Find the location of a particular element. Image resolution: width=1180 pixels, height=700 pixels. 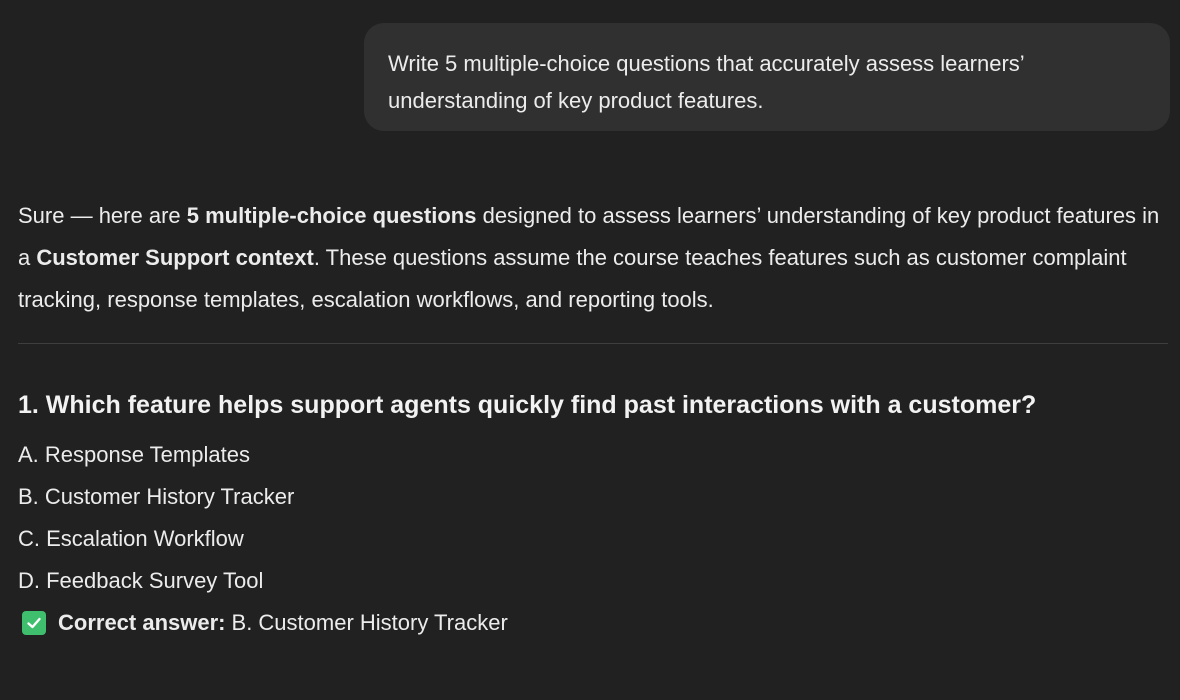

option-b: B. Customer History Tracker is located at coordinates (156, 496).